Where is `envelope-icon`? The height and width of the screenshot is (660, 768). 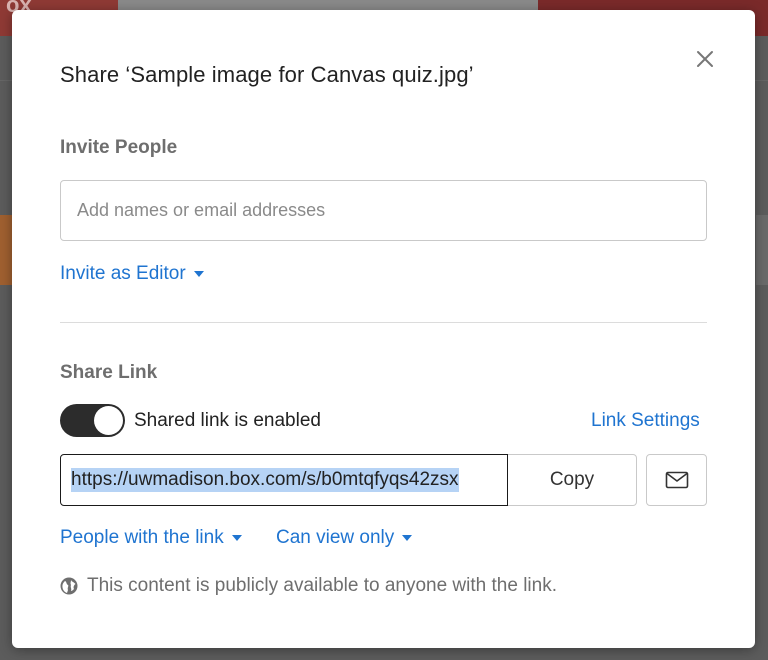 envelope-icon is located at coordinates (676, 480).